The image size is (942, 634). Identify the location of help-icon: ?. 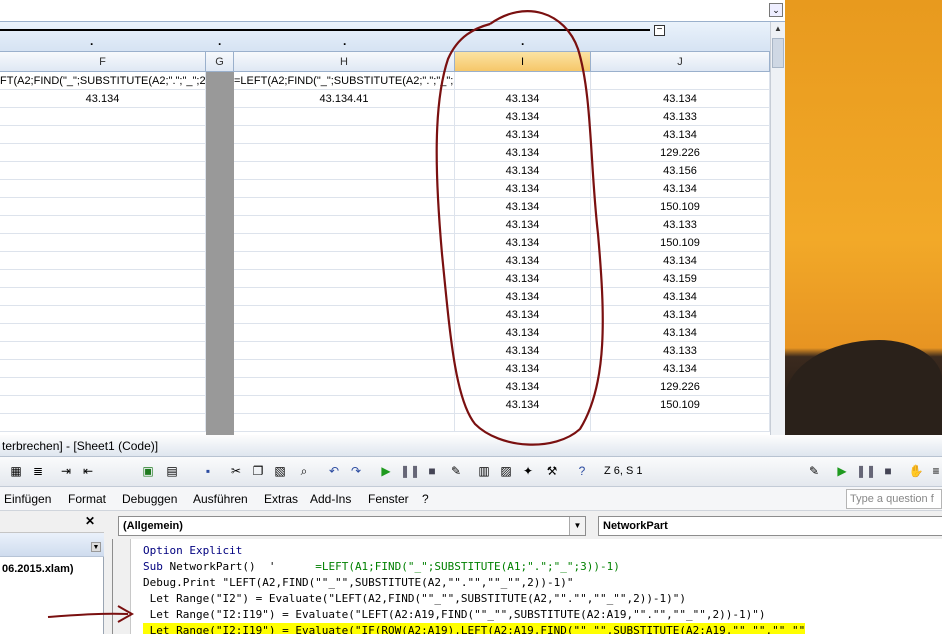
(582, 471).